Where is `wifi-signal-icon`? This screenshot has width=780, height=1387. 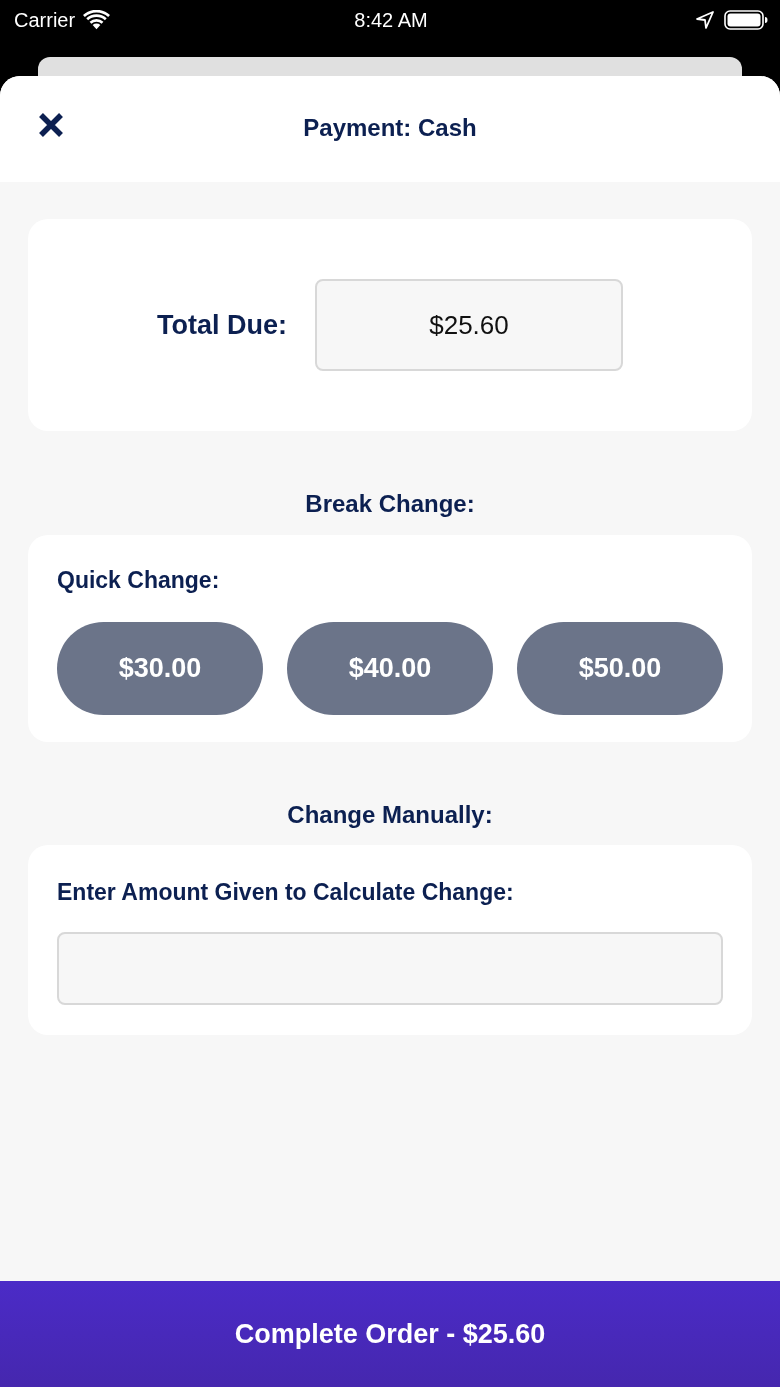 wifi-signal-icon is located at coordinates (97, 20).